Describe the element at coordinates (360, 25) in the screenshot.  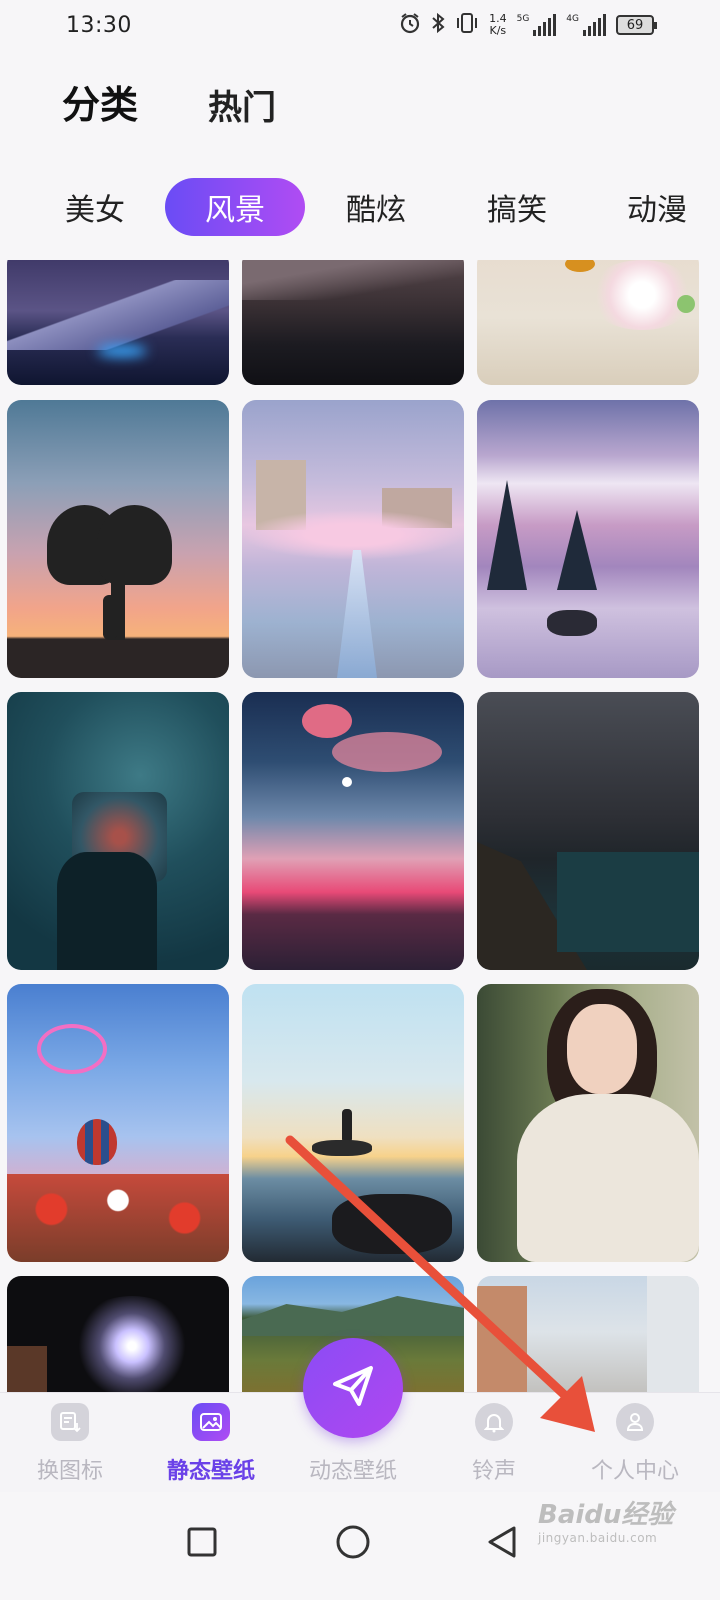
I see `status-bar: 13:30 1.4 K/s 5G 4G 69` at that location.